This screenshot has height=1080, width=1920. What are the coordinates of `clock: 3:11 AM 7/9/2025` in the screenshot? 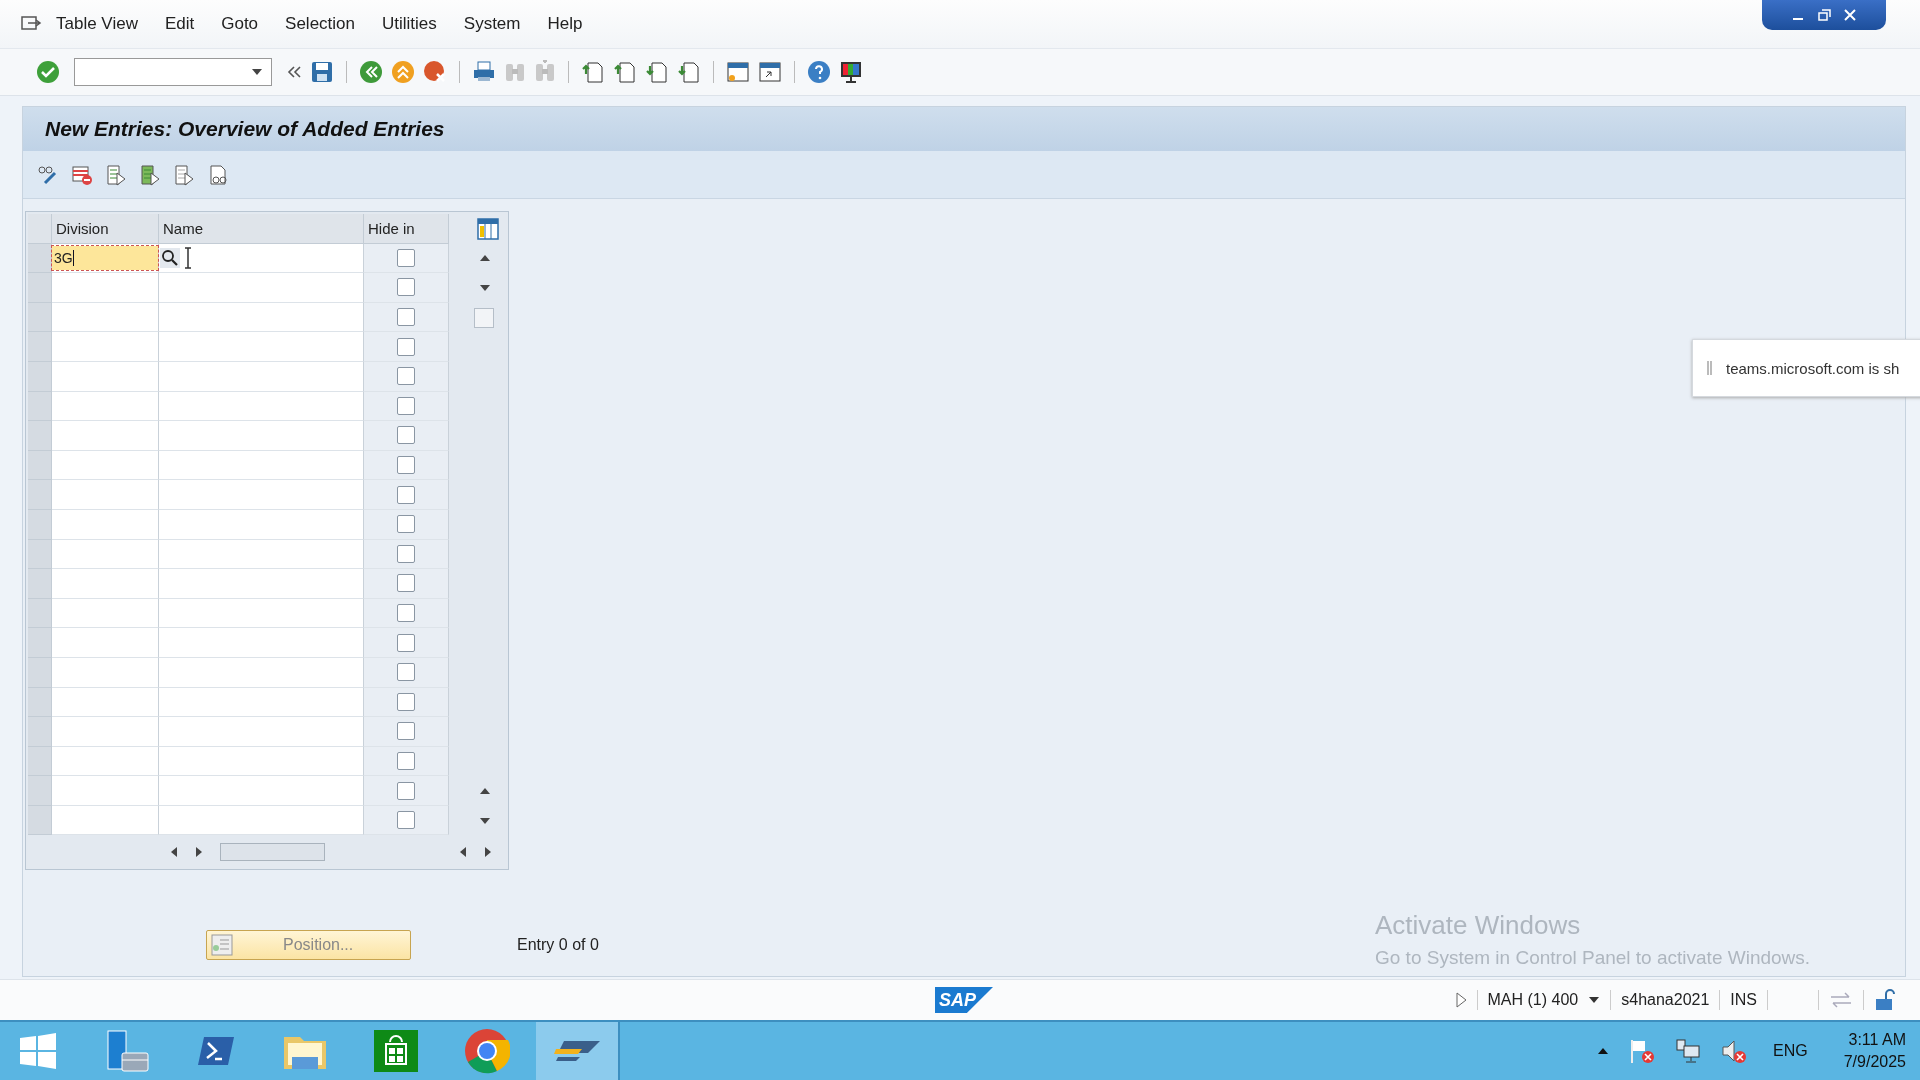 It's located at (1874, 1051).